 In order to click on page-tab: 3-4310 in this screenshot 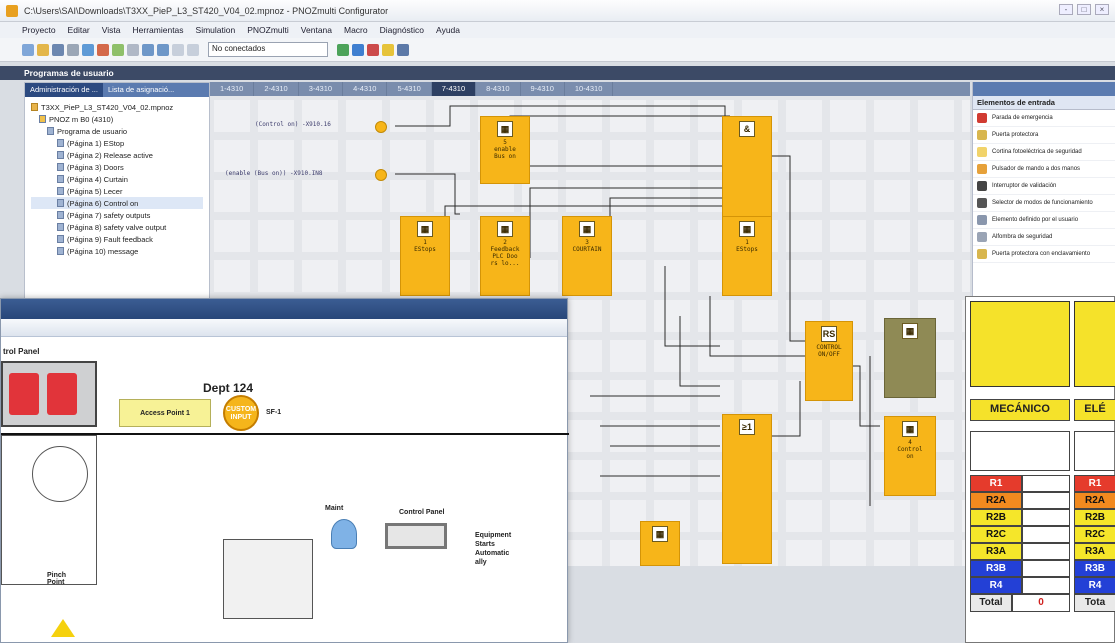, I will do `click(321, 89)`.